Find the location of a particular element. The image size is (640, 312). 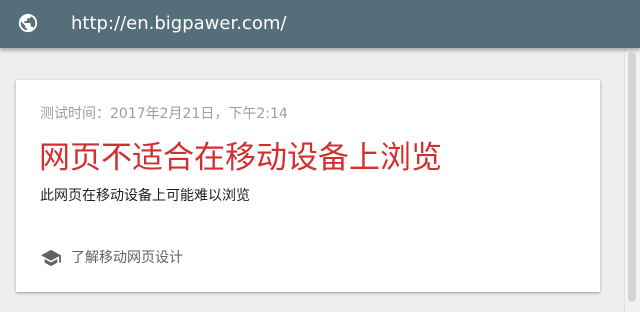

graduation-cap-icon is located at coordinates (51, 258).